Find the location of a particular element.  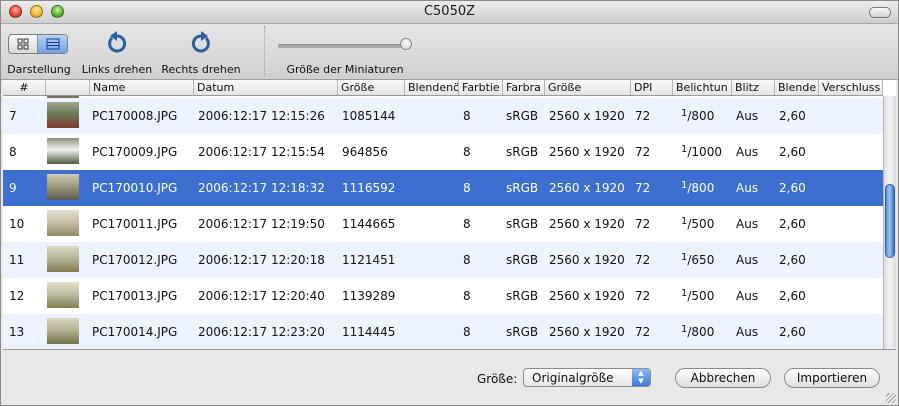

view-control: Darstellung is located at coordinates (39, 51).